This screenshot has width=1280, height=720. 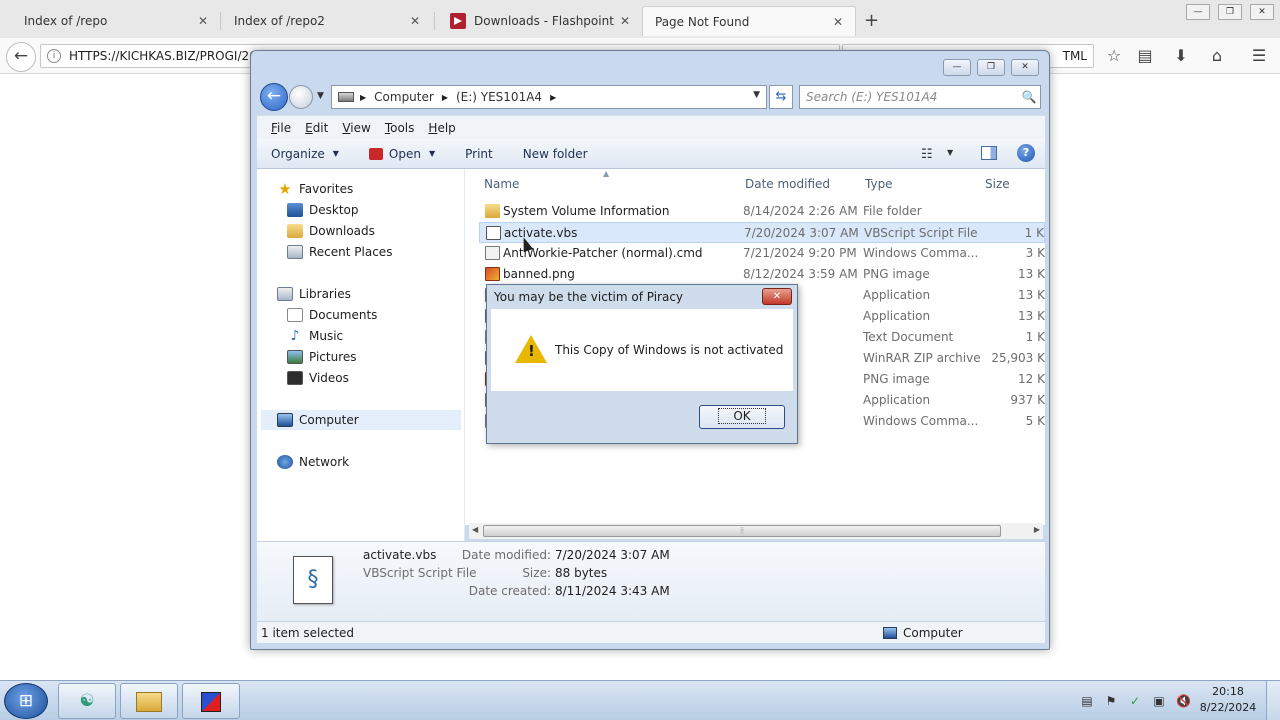 I want to click on home-icon: ⌂, so click(x=1217, y=57).